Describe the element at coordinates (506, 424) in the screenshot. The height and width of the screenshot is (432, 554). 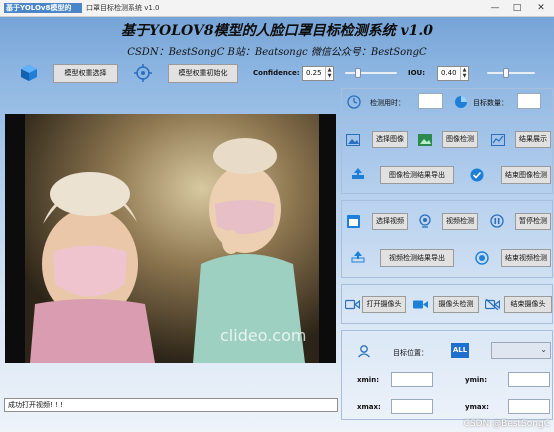
I see `csdn-watermark: CSDN @BestSongC` at that location.